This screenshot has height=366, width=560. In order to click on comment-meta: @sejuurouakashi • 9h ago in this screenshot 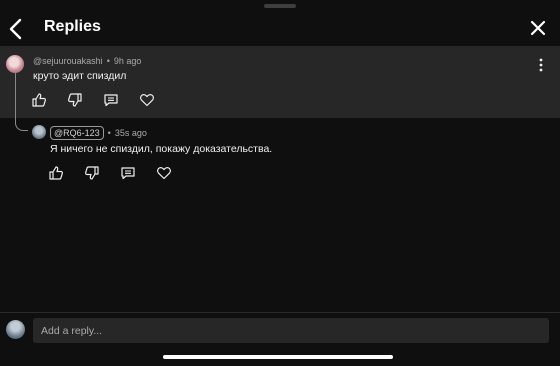, I will do `click(87, 61)`.